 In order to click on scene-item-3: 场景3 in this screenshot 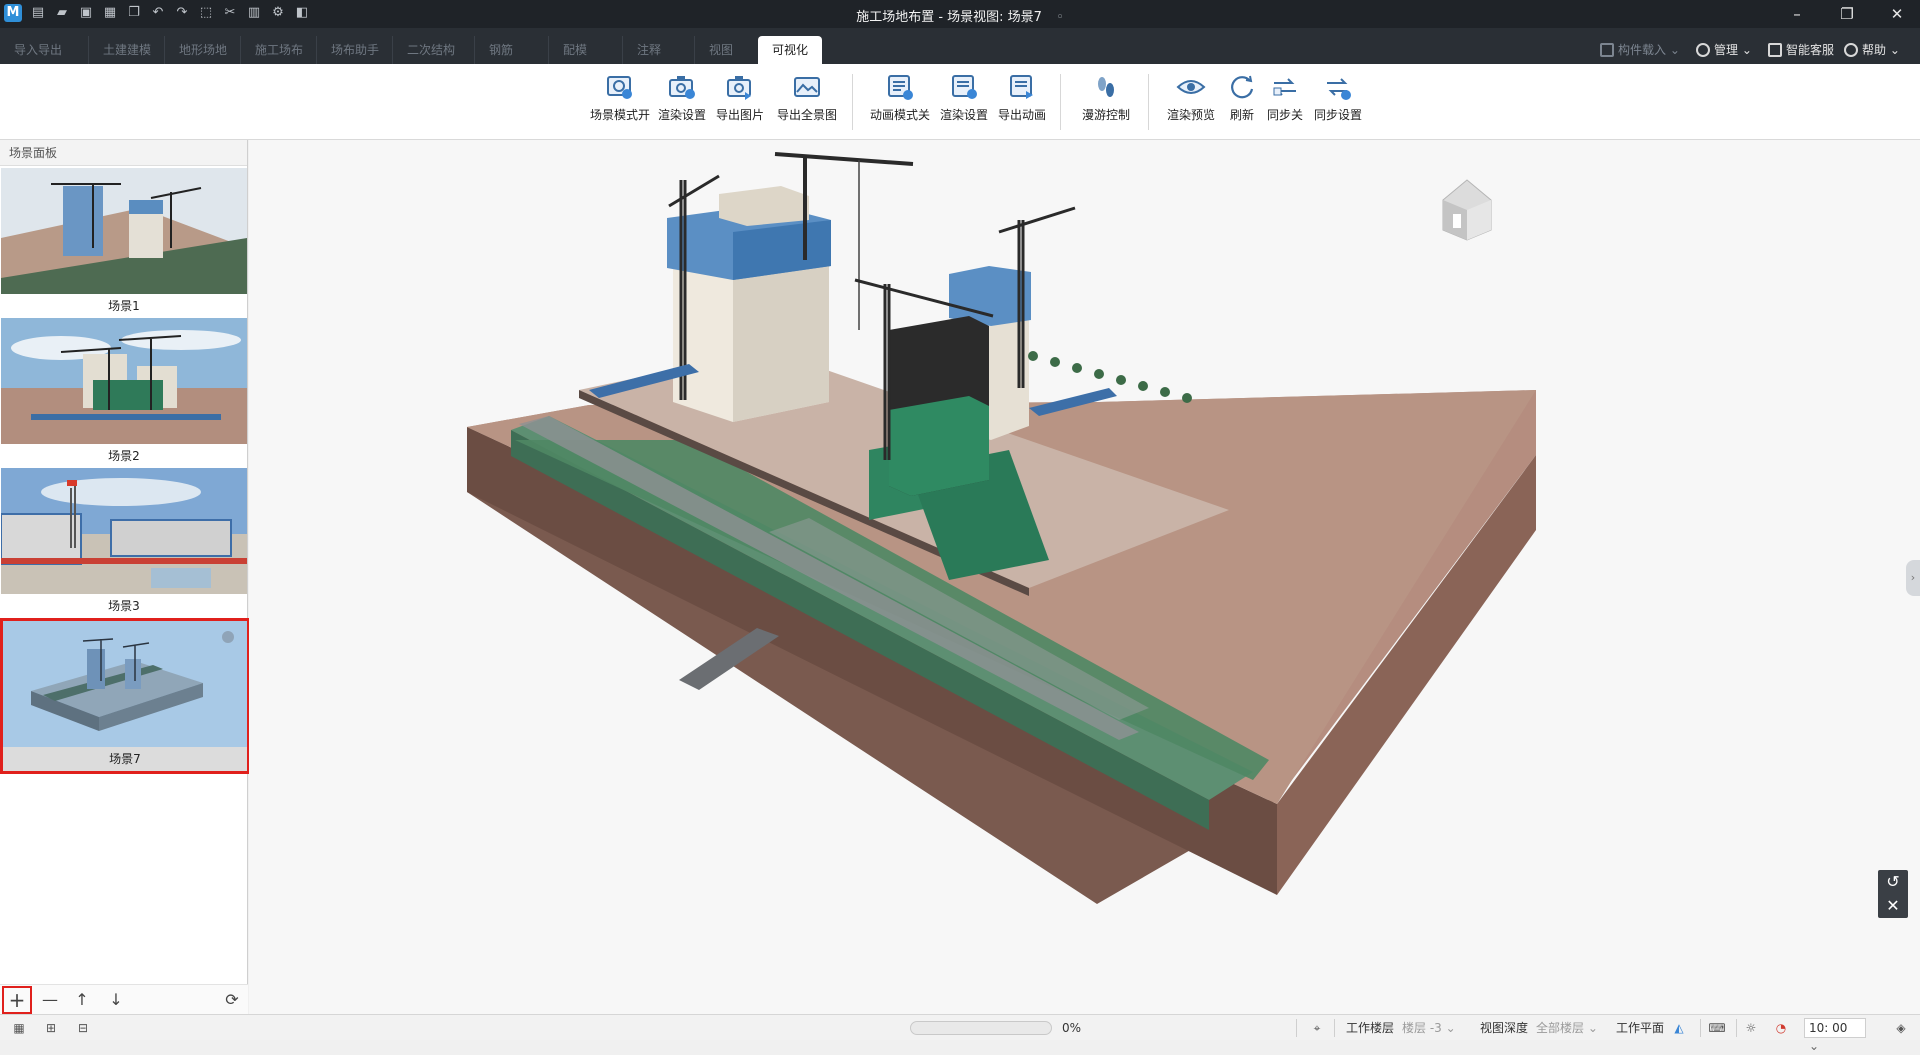, I will do `click(124, 543)`.